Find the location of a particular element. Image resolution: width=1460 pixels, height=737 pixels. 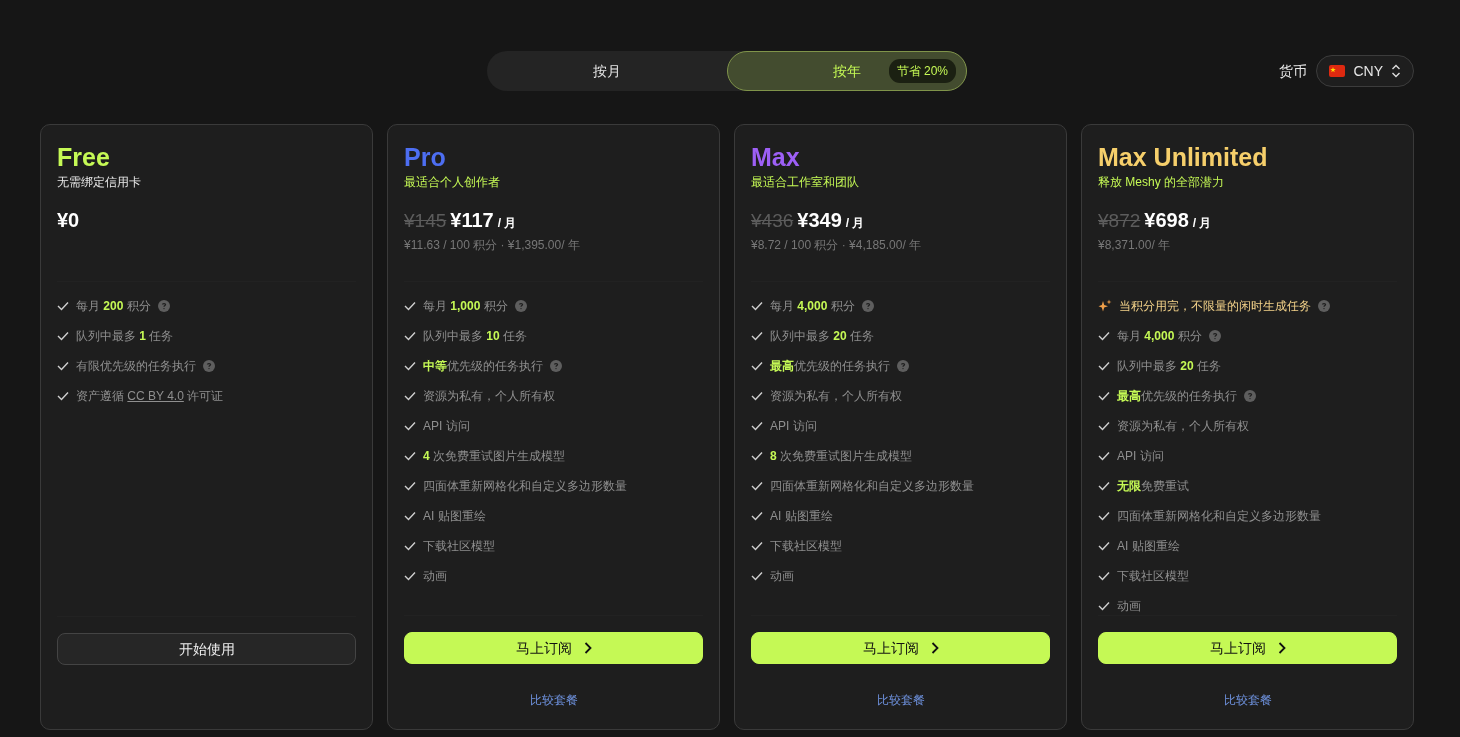

price-detail: ¥11.63 / 100 积分 · ¥1,395.00/ 年 is located at coordinates (492, 245).